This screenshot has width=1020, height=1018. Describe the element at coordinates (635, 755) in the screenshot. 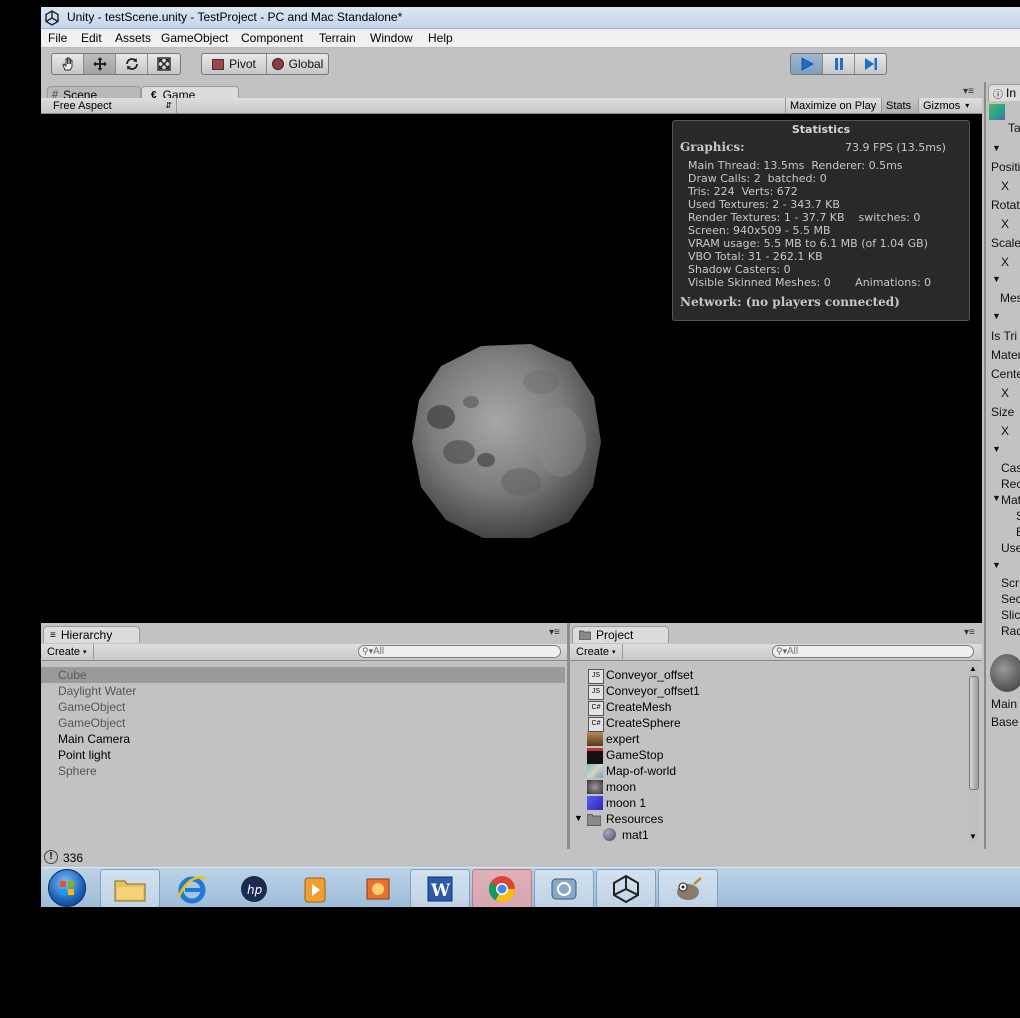

I see `item-label: GameStop` at that location.